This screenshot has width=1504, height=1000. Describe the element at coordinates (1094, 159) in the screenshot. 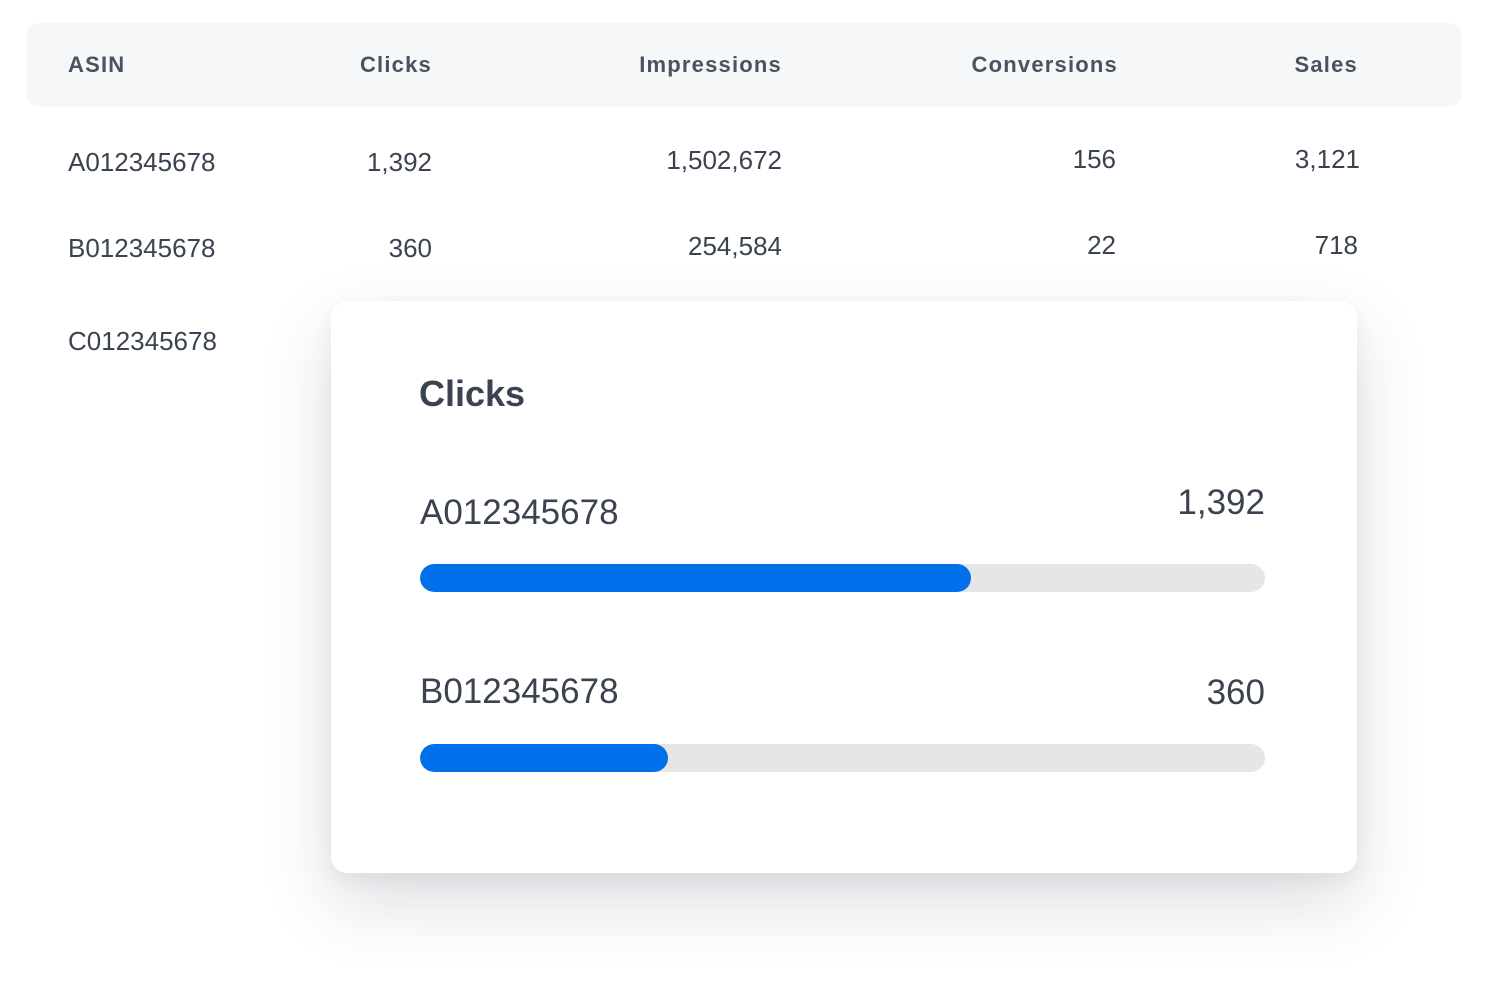

I see `cell-conversions: 156` at that location.